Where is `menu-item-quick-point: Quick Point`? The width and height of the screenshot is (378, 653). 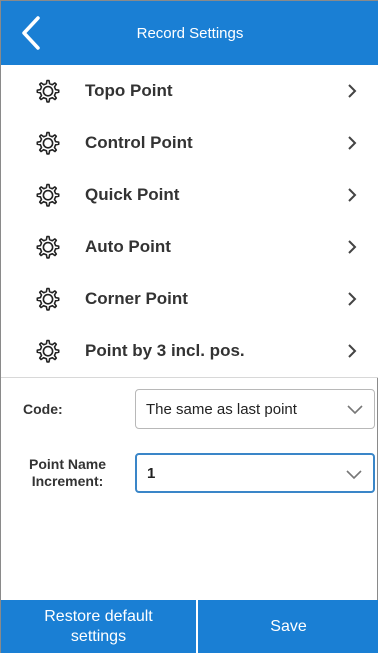 menu-item-quick-point: Quick Point is located at coordinates (189, 195).